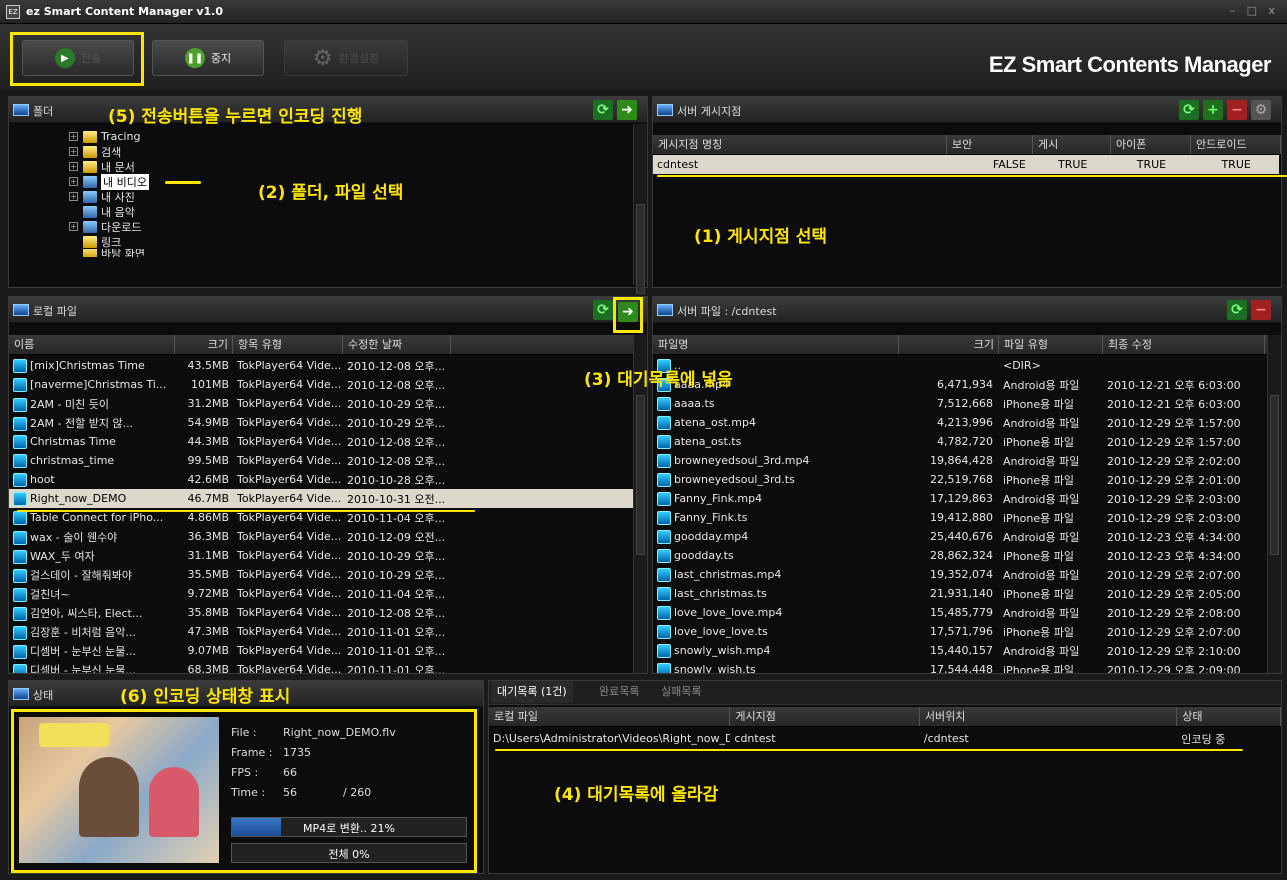 Image resolution: width=1287 pixels, height=880 pixels. Describe the element at coordinates (92, 344) in the screenshot. I see `column-header: 이름` at that location.